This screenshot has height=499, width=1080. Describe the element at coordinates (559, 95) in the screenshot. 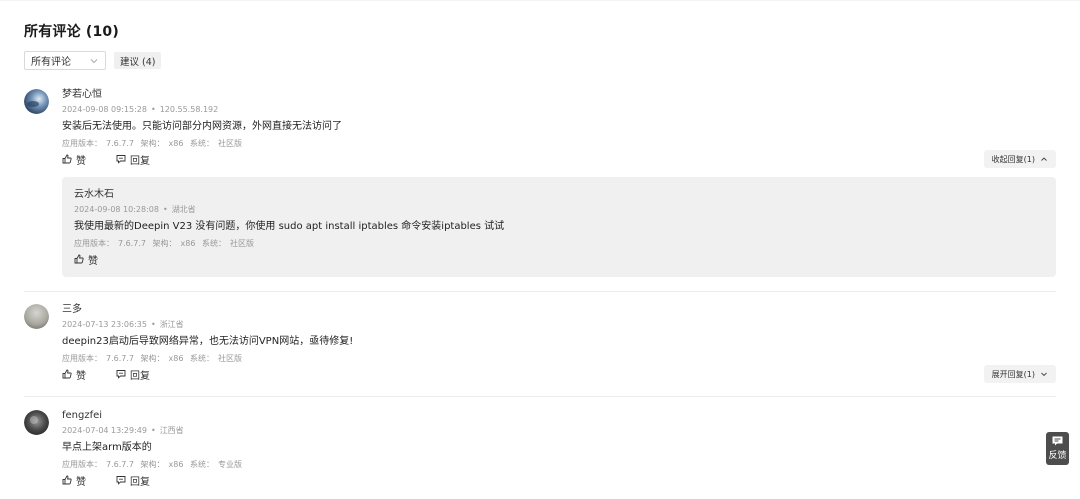

I see `comment-username: 梦若心恒` at that location.